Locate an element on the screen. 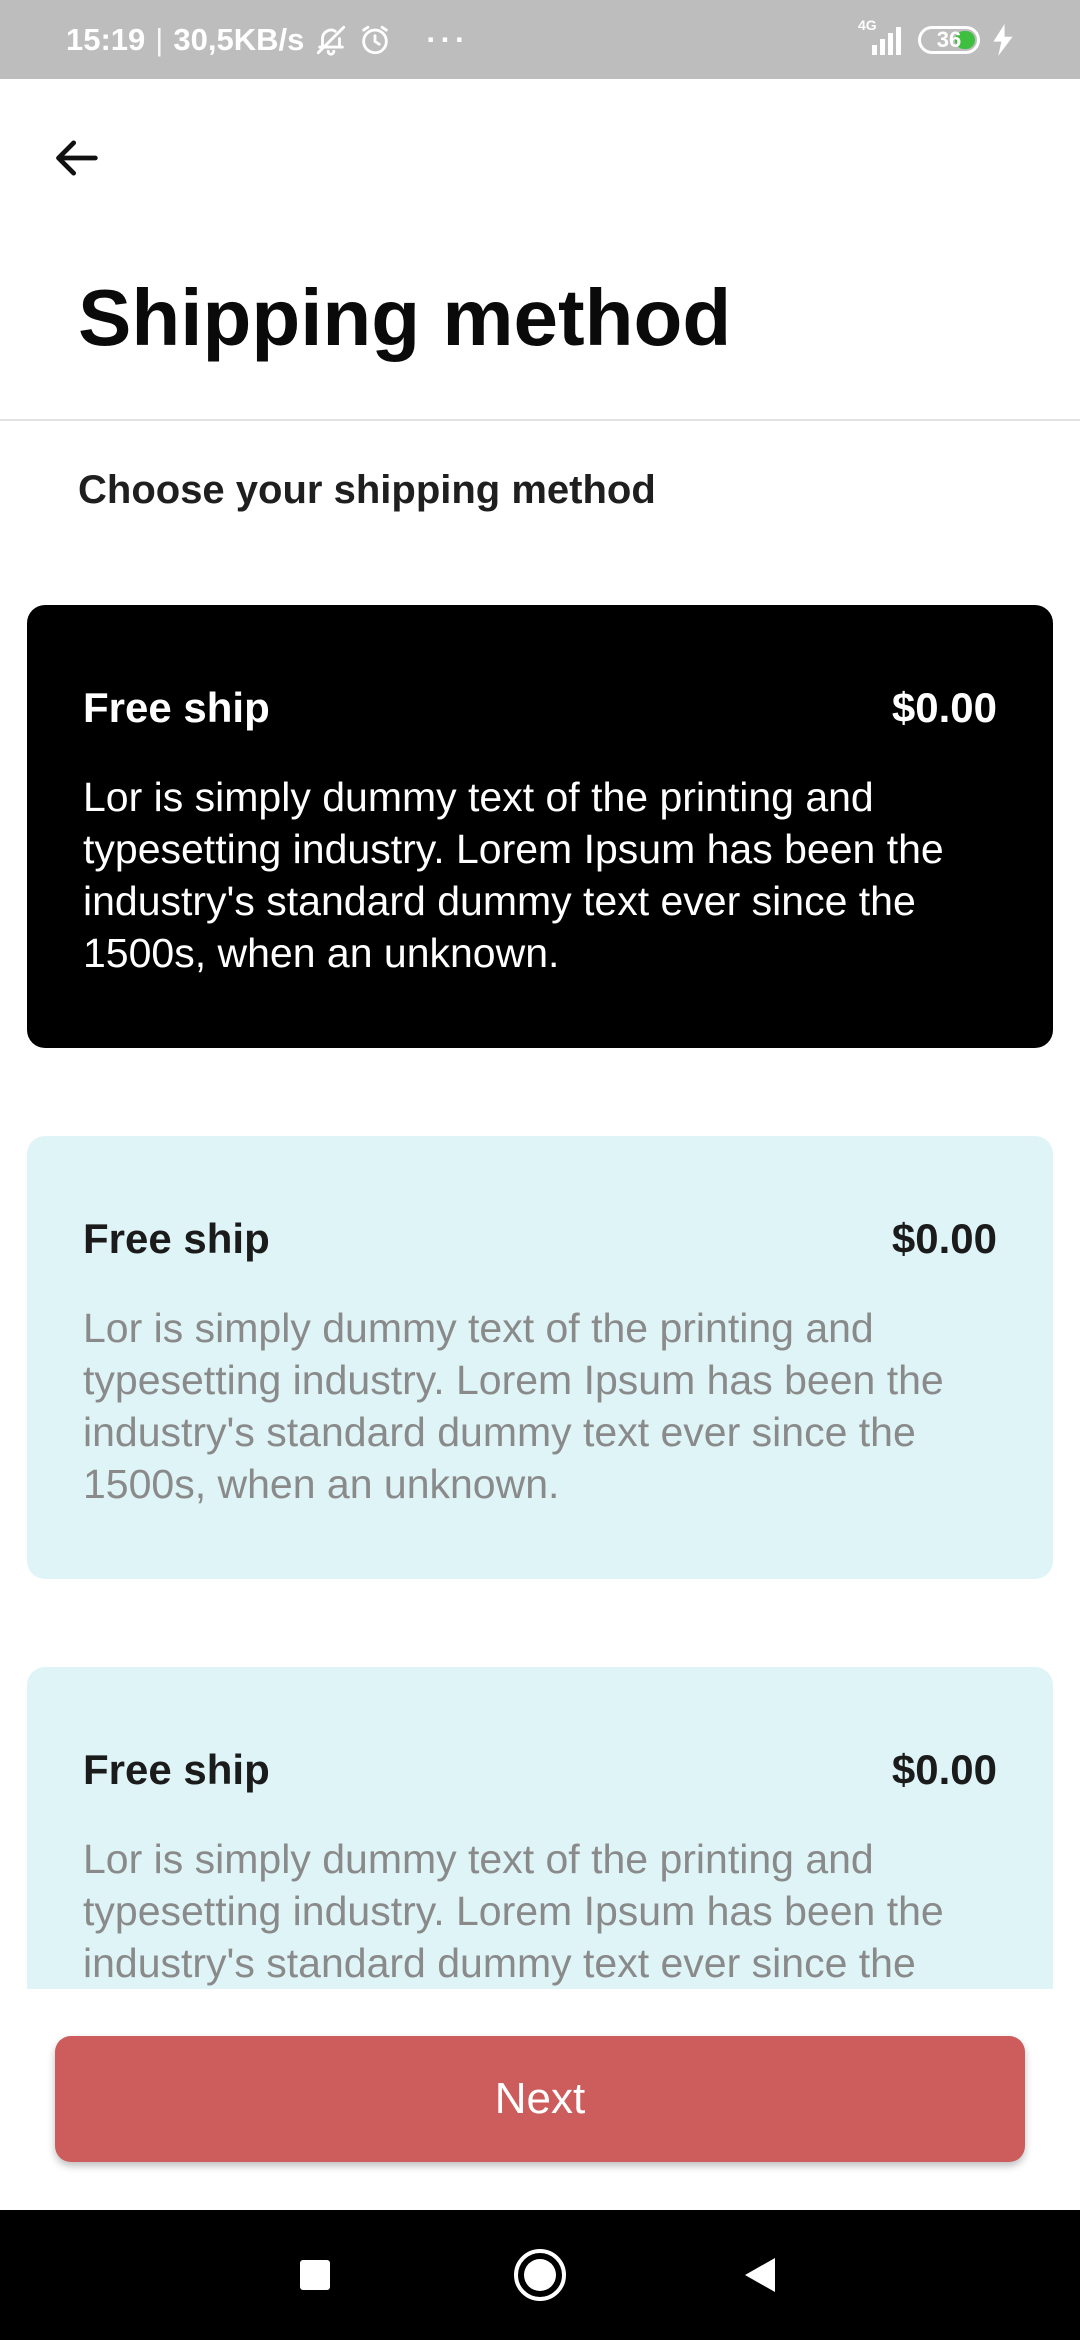 This screenshot has width=1080, height=2340. circle-icon is located at coordinates (540, 2275).